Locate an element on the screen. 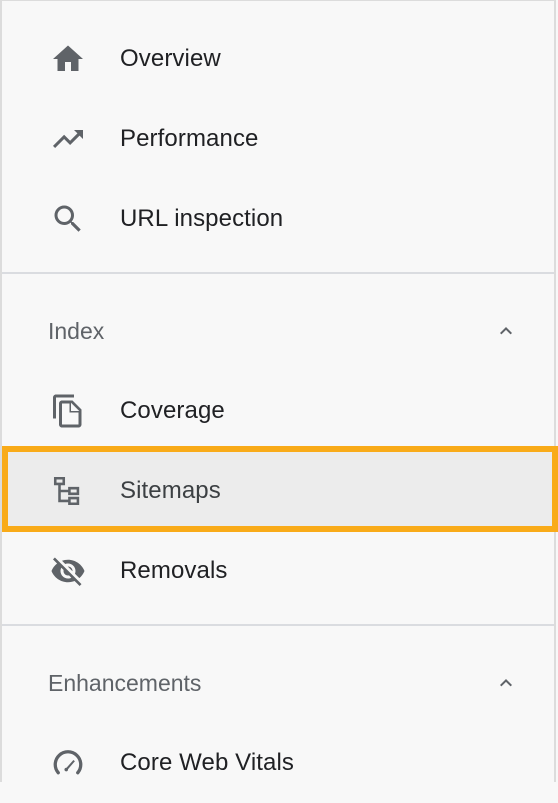 The image size is (558, 803). section-title: Enhancements is located at coordinates (125, 682).